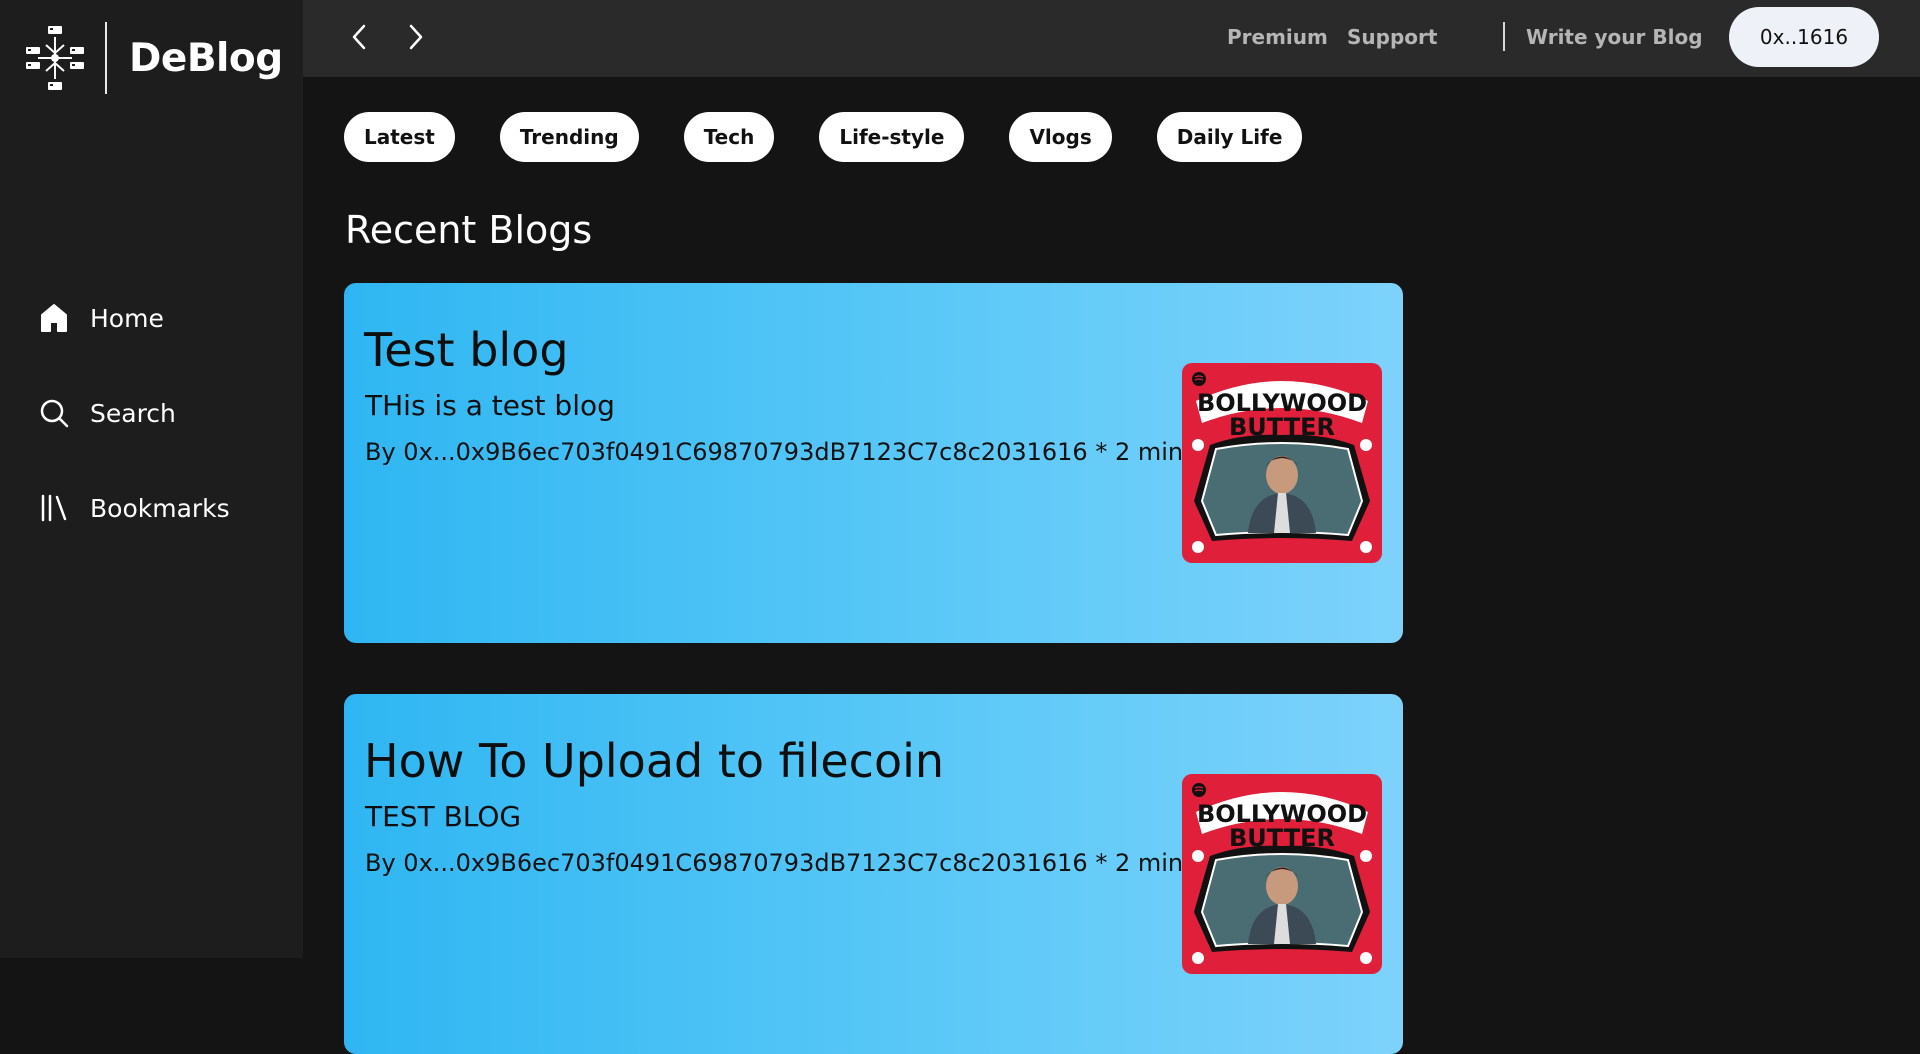 The image size is (1920, 1054). What do you see at coordinates (206, 58) in the screenshot?
I see `brand-name: DeBlog` at bounding box center [206, 58].